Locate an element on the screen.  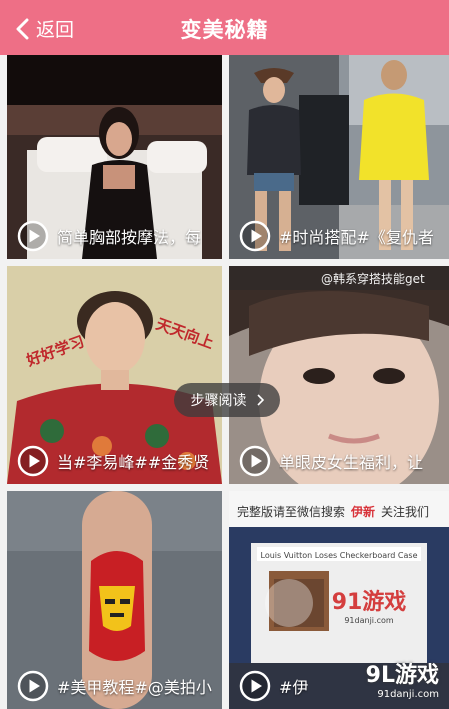
caption-text: #时尚搭配#《复仇者 is located at coordinates (356, 237).